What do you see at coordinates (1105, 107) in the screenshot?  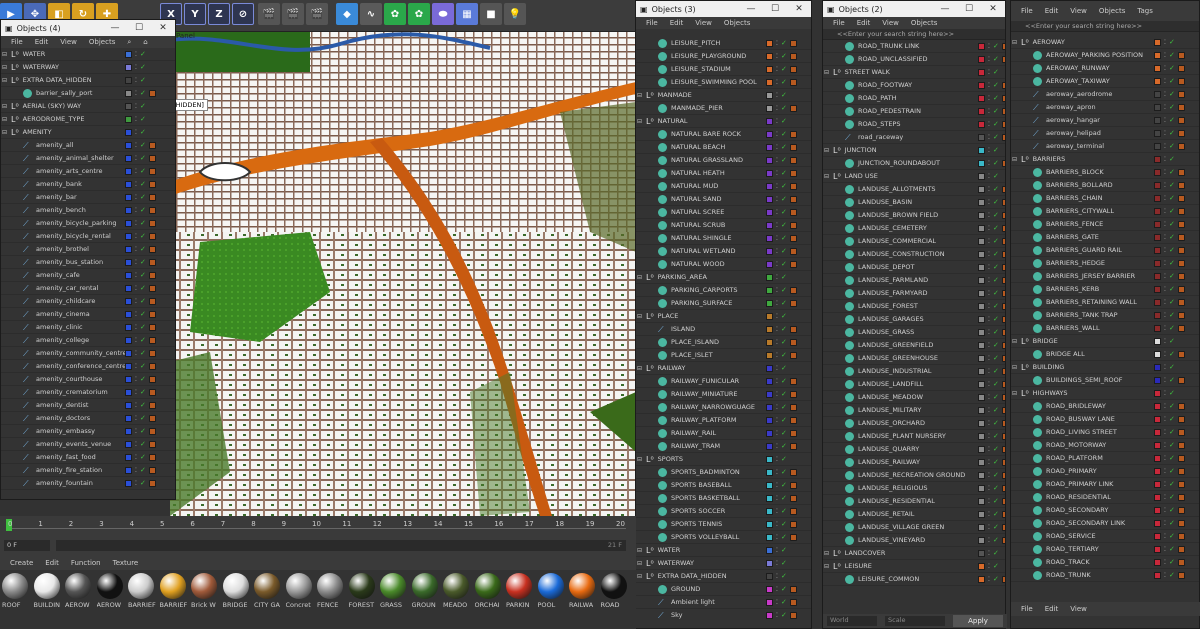 I see `object-row: ⟋ aeroway_apron ⁚ ✓` at bounding box center [1105, 107].